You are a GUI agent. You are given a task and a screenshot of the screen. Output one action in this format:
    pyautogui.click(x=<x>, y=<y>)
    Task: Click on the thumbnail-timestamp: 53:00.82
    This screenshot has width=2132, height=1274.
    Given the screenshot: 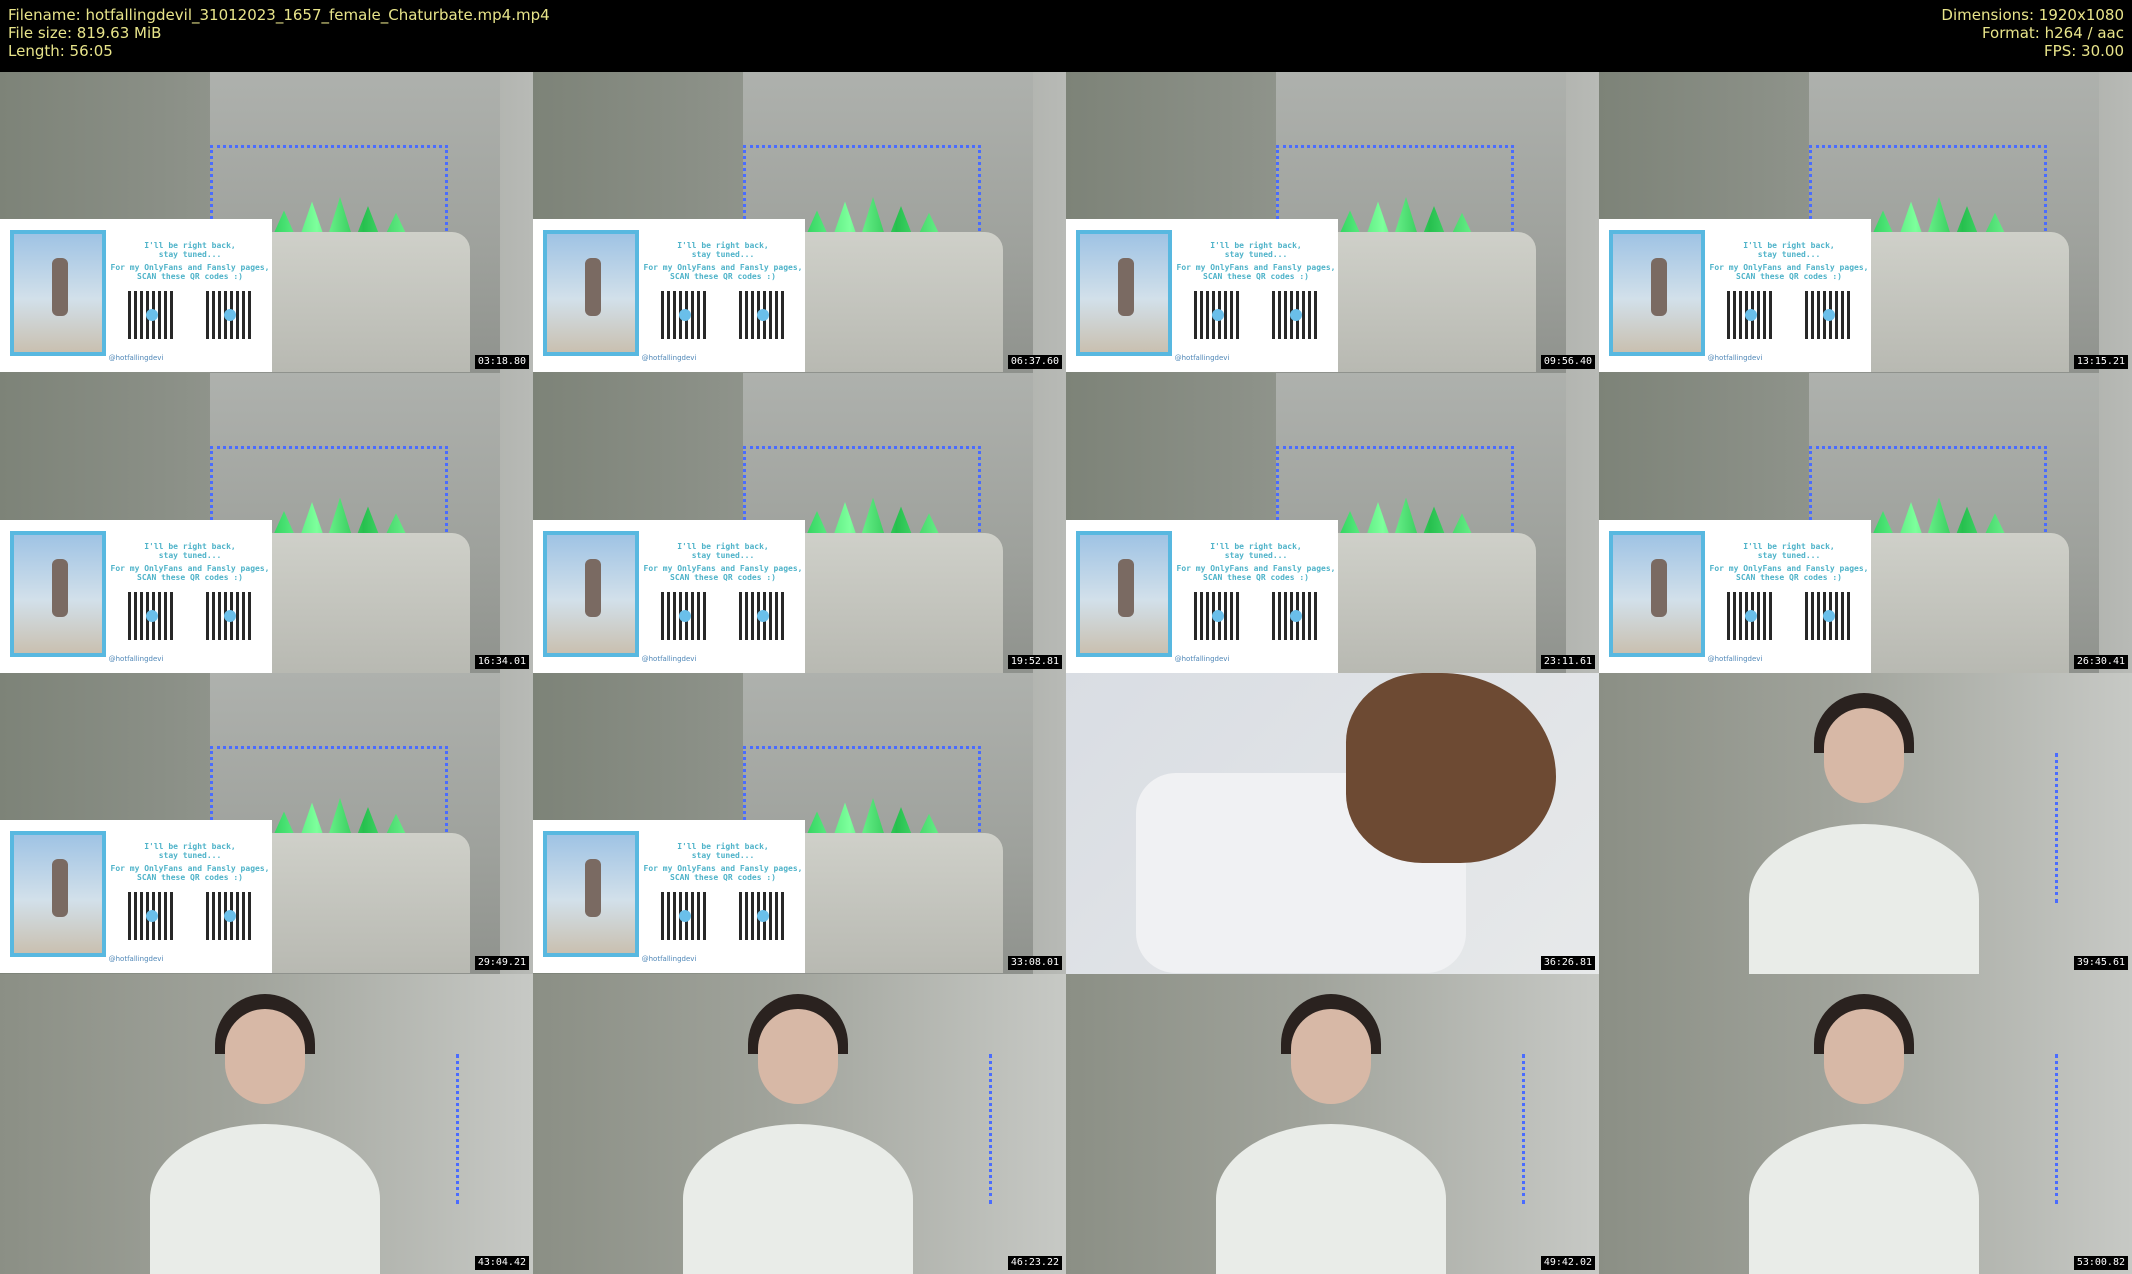 What is the action you would take?
    pyautogui.click(x=2100, y=1263)
    